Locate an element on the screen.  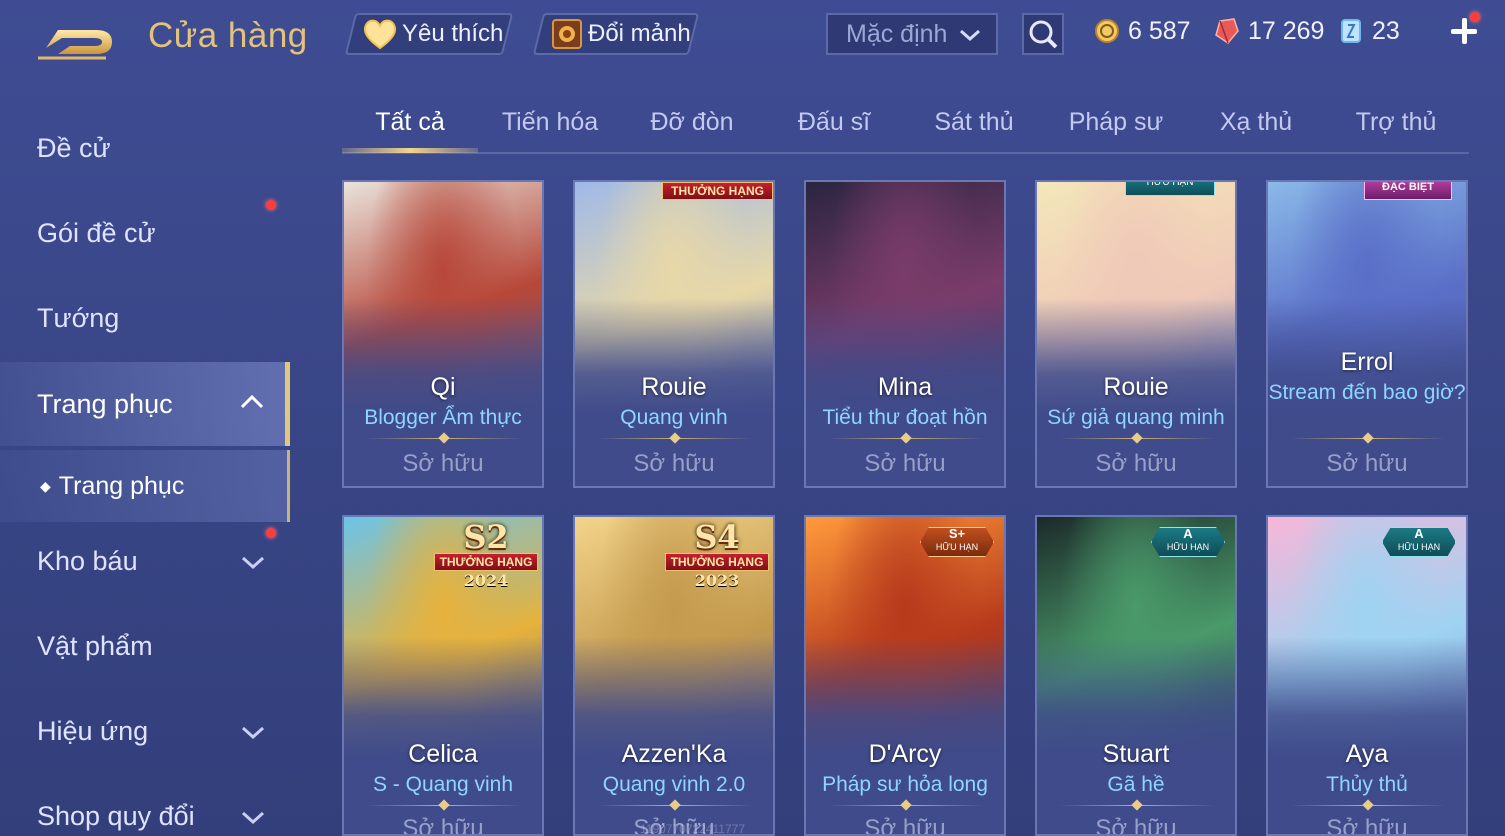
search-button is located at coordinates (1043, 34).